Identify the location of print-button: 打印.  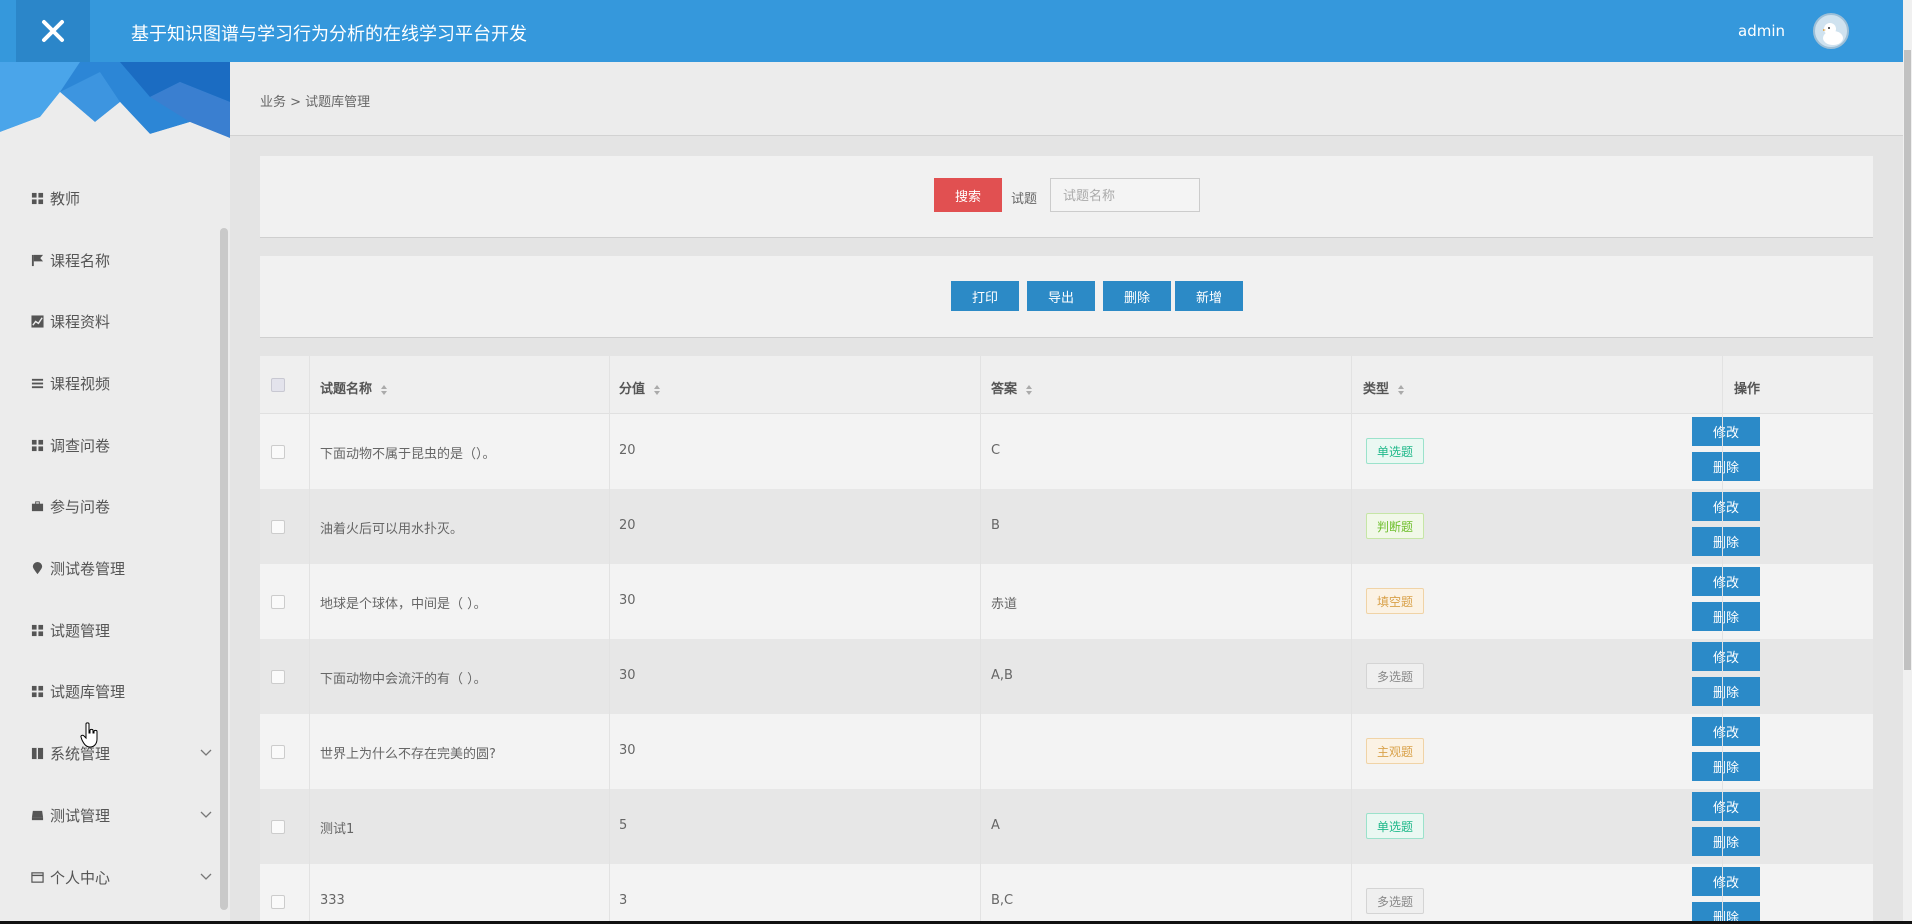
(985, 296).